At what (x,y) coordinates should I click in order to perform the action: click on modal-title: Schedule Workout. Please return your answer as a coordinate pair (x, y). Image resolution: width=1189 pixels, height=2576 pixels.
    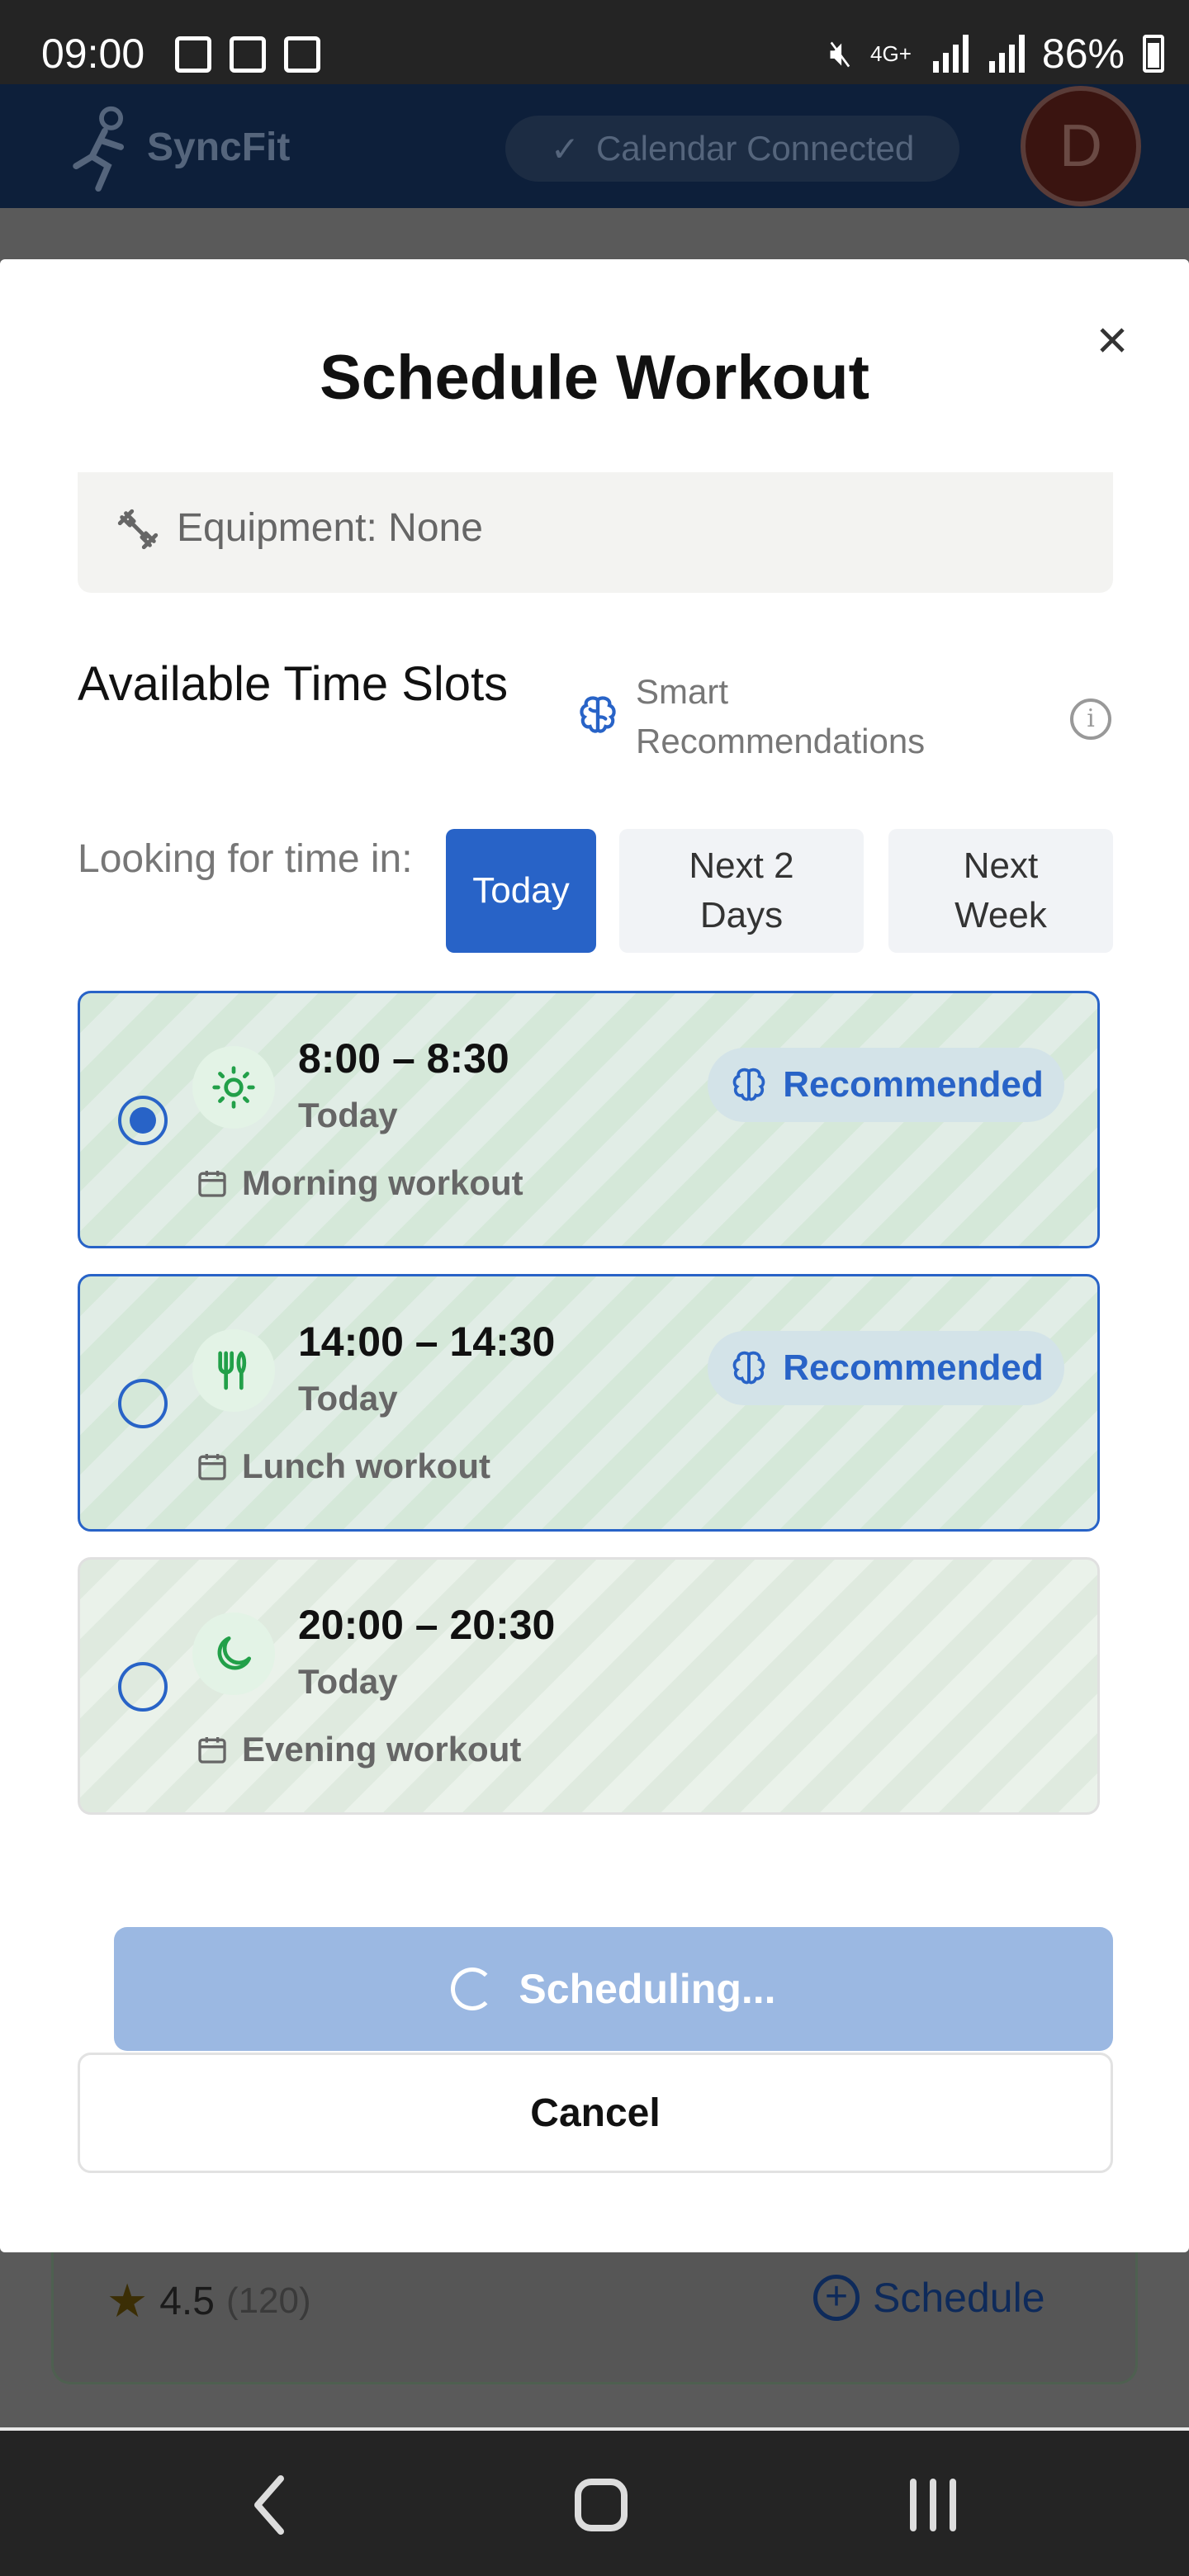
    Looking at the image, I should click on (594, 378).